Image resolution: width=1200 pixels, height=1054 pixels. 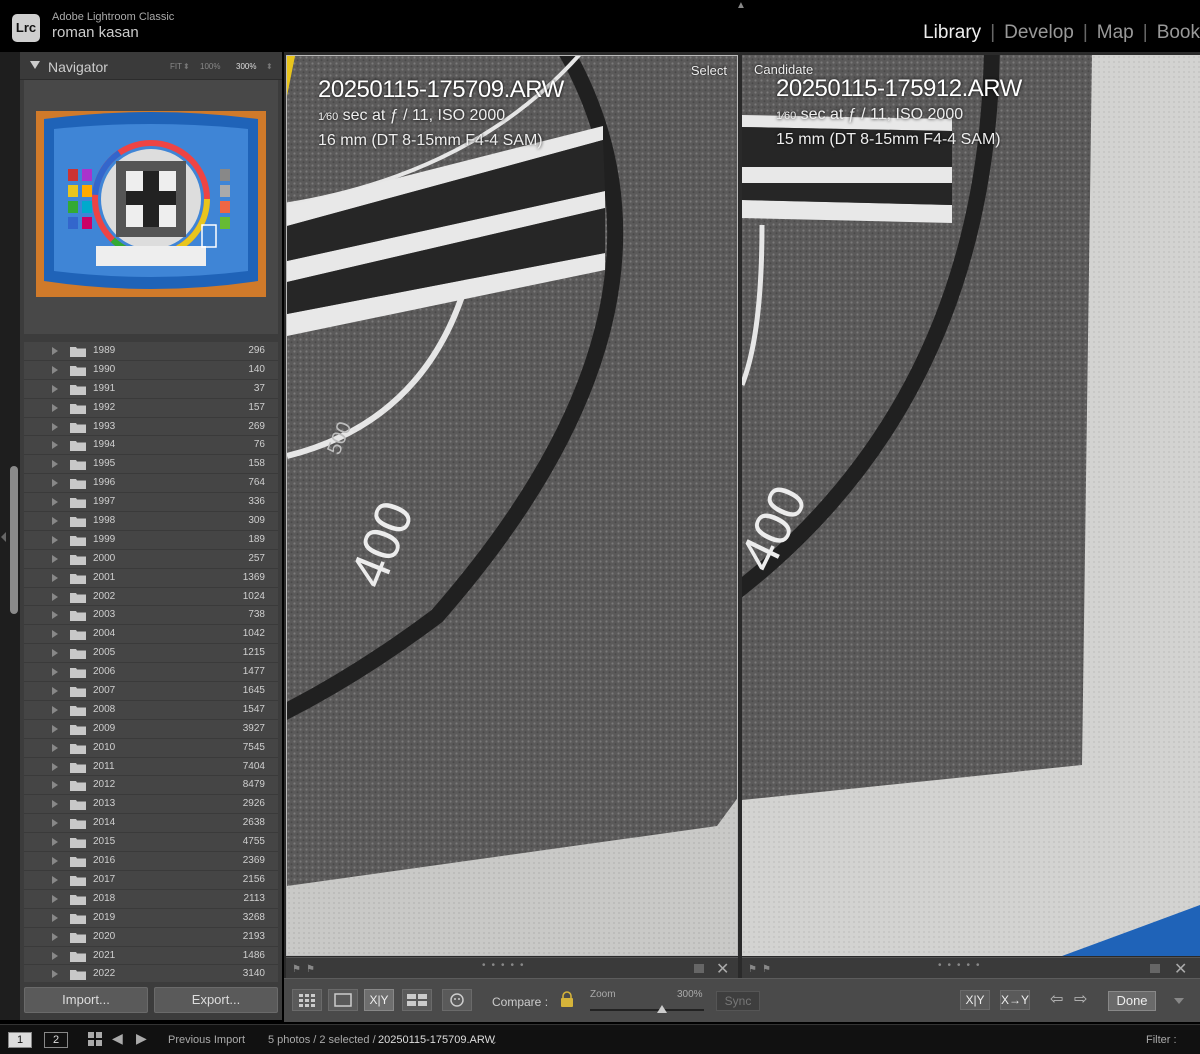 What do you see at coordinates (343, 1000) in the screenshot?
I see `loupe-view-button` at bounding box center [343, 1000].